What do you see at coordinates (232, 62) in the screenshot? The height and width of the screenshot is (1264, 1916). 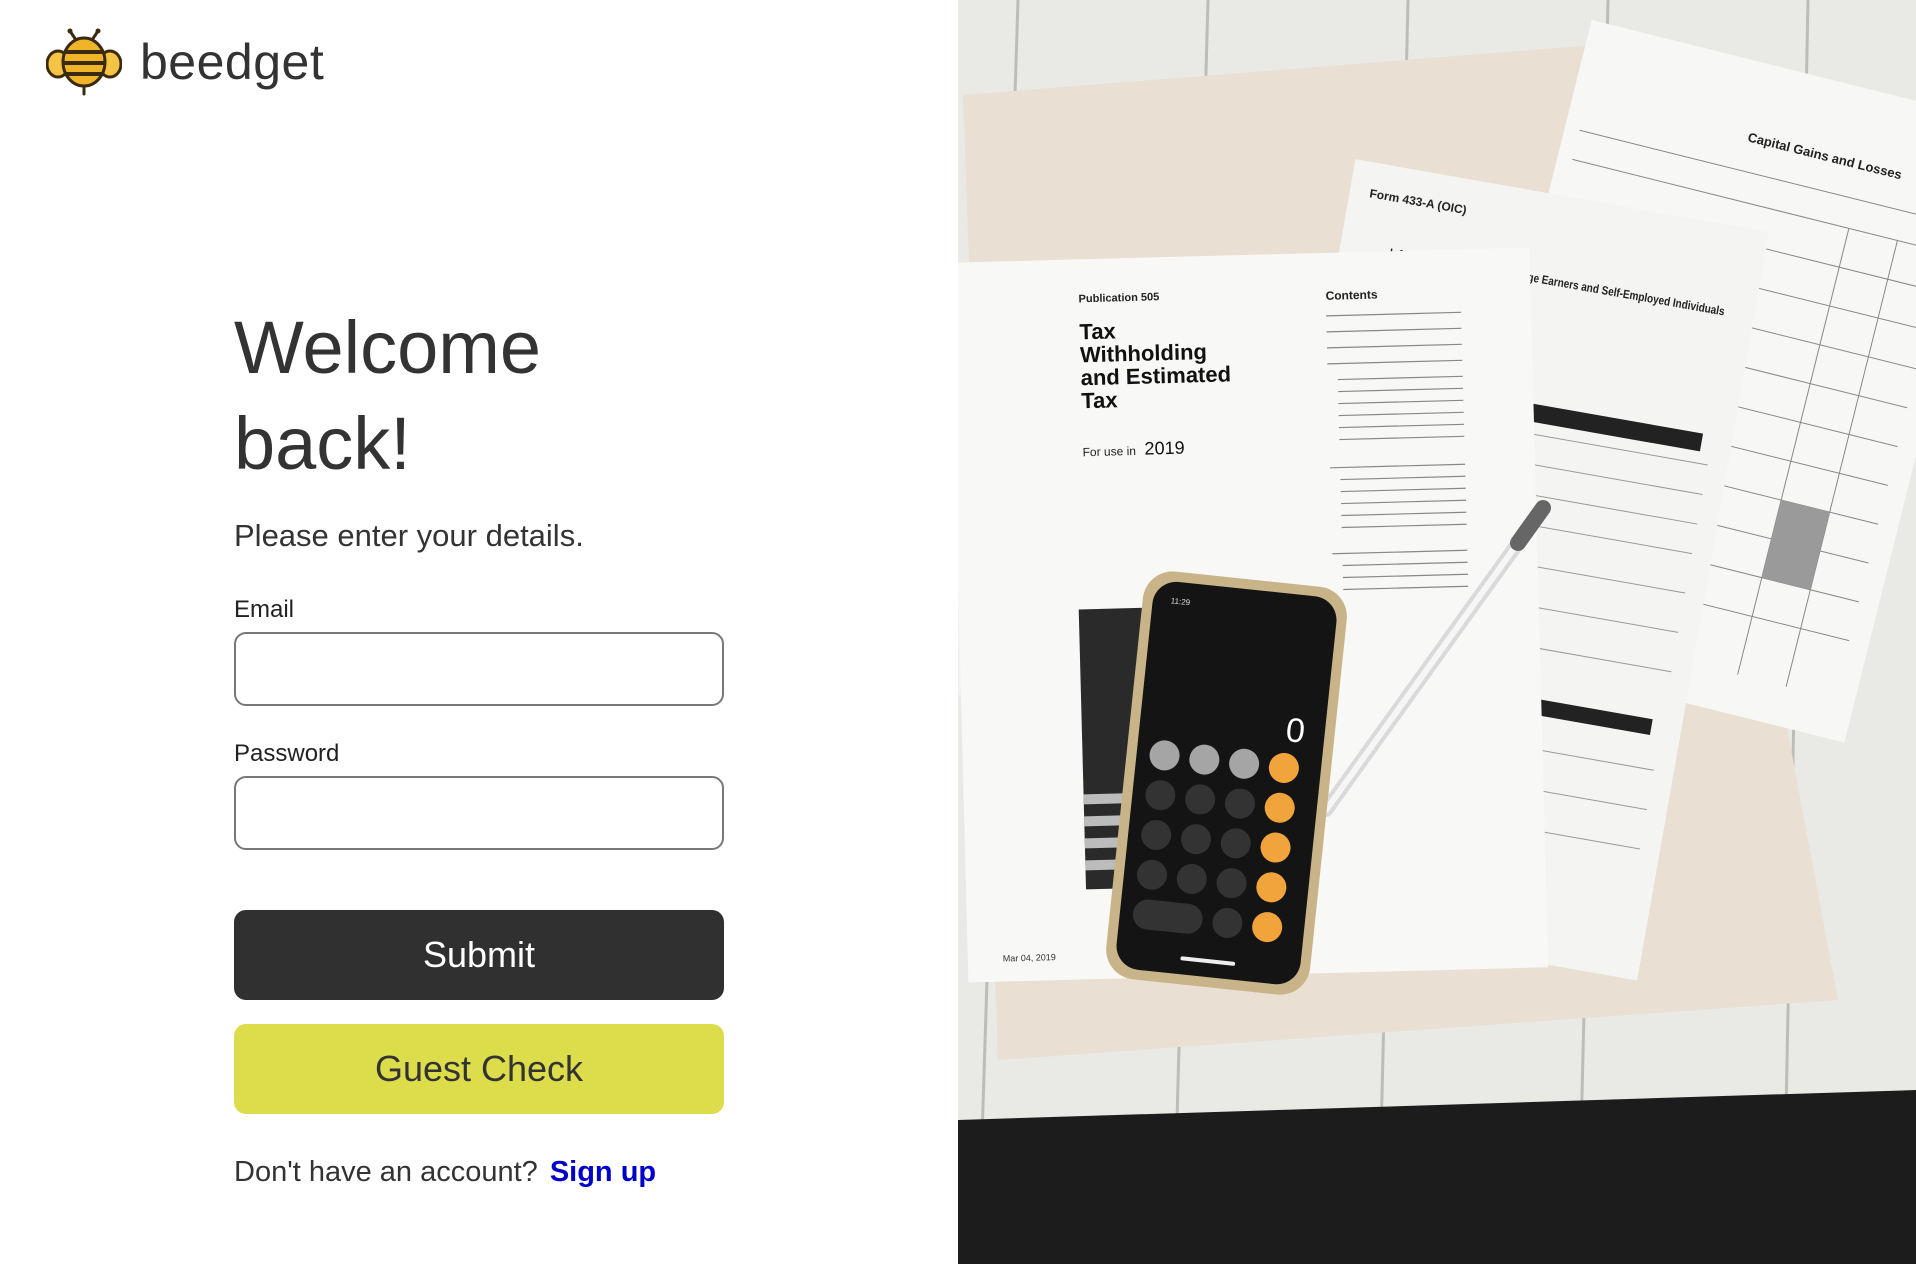 I see `brand-name: beedget` at bounding box center [232, 62].